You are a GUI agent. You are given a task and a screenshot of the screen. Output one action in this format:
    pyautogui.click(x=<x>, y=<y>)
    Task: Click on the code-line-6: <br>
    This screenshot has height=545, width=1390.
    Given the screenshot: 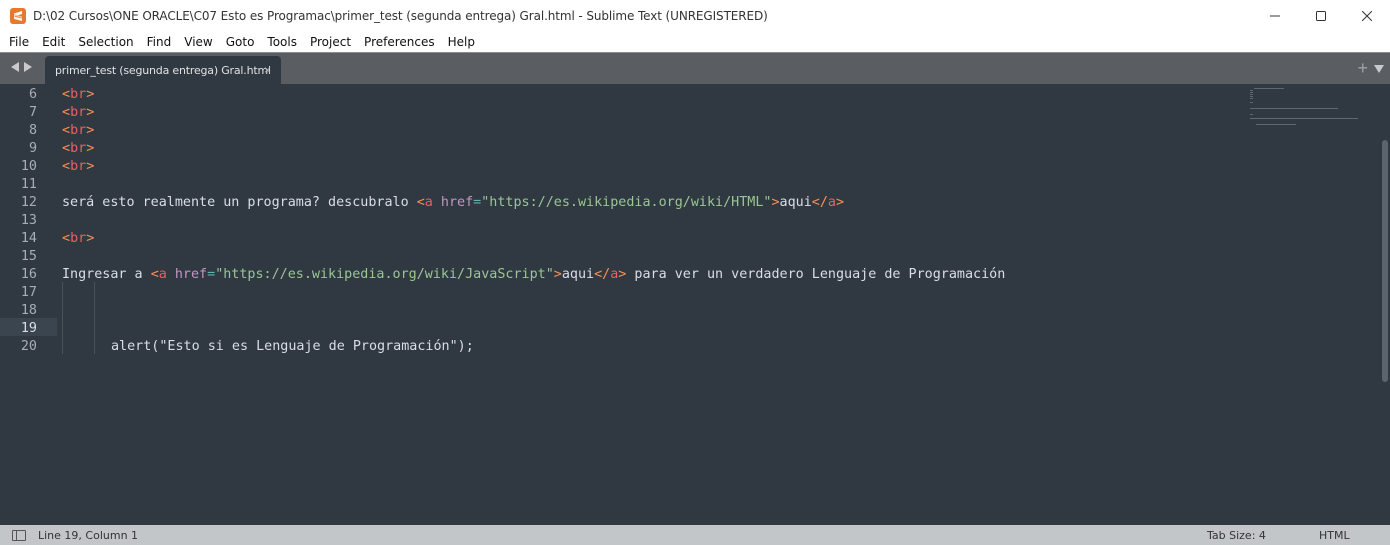 What is the action you would take?
    pyautogui.click(x=78, y=94)
    